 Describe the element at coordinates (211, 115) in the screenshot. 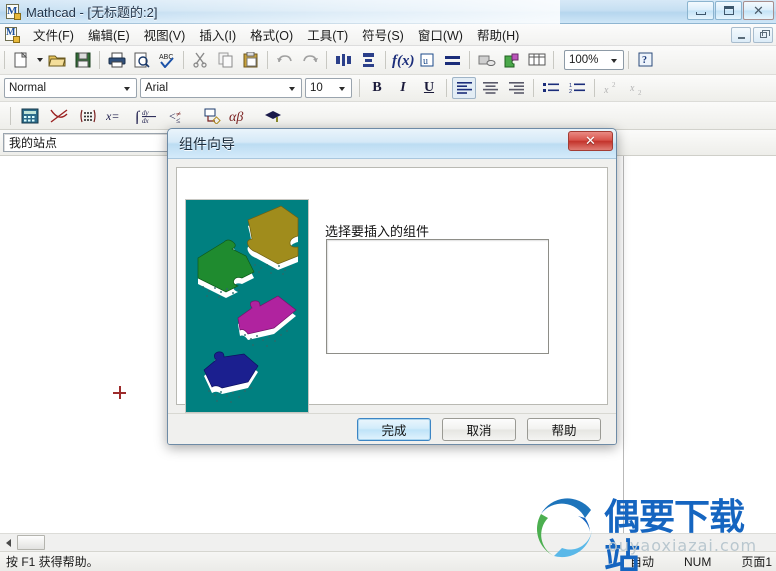

I see `programming-icon` at that location.